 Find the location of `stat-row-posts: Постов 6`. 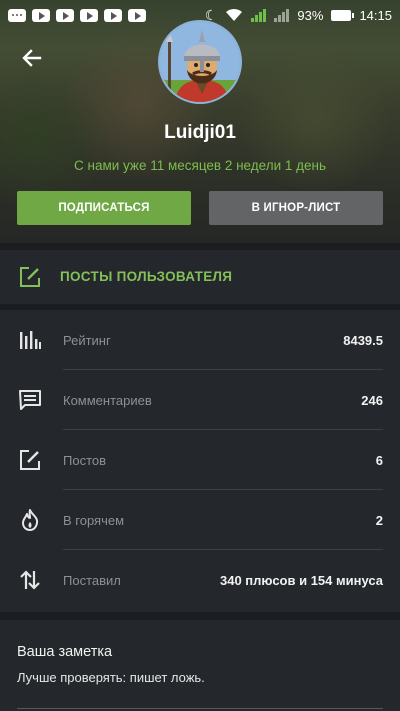

stat-row-posts: Постов 6 is located at coordinates (200, 460).